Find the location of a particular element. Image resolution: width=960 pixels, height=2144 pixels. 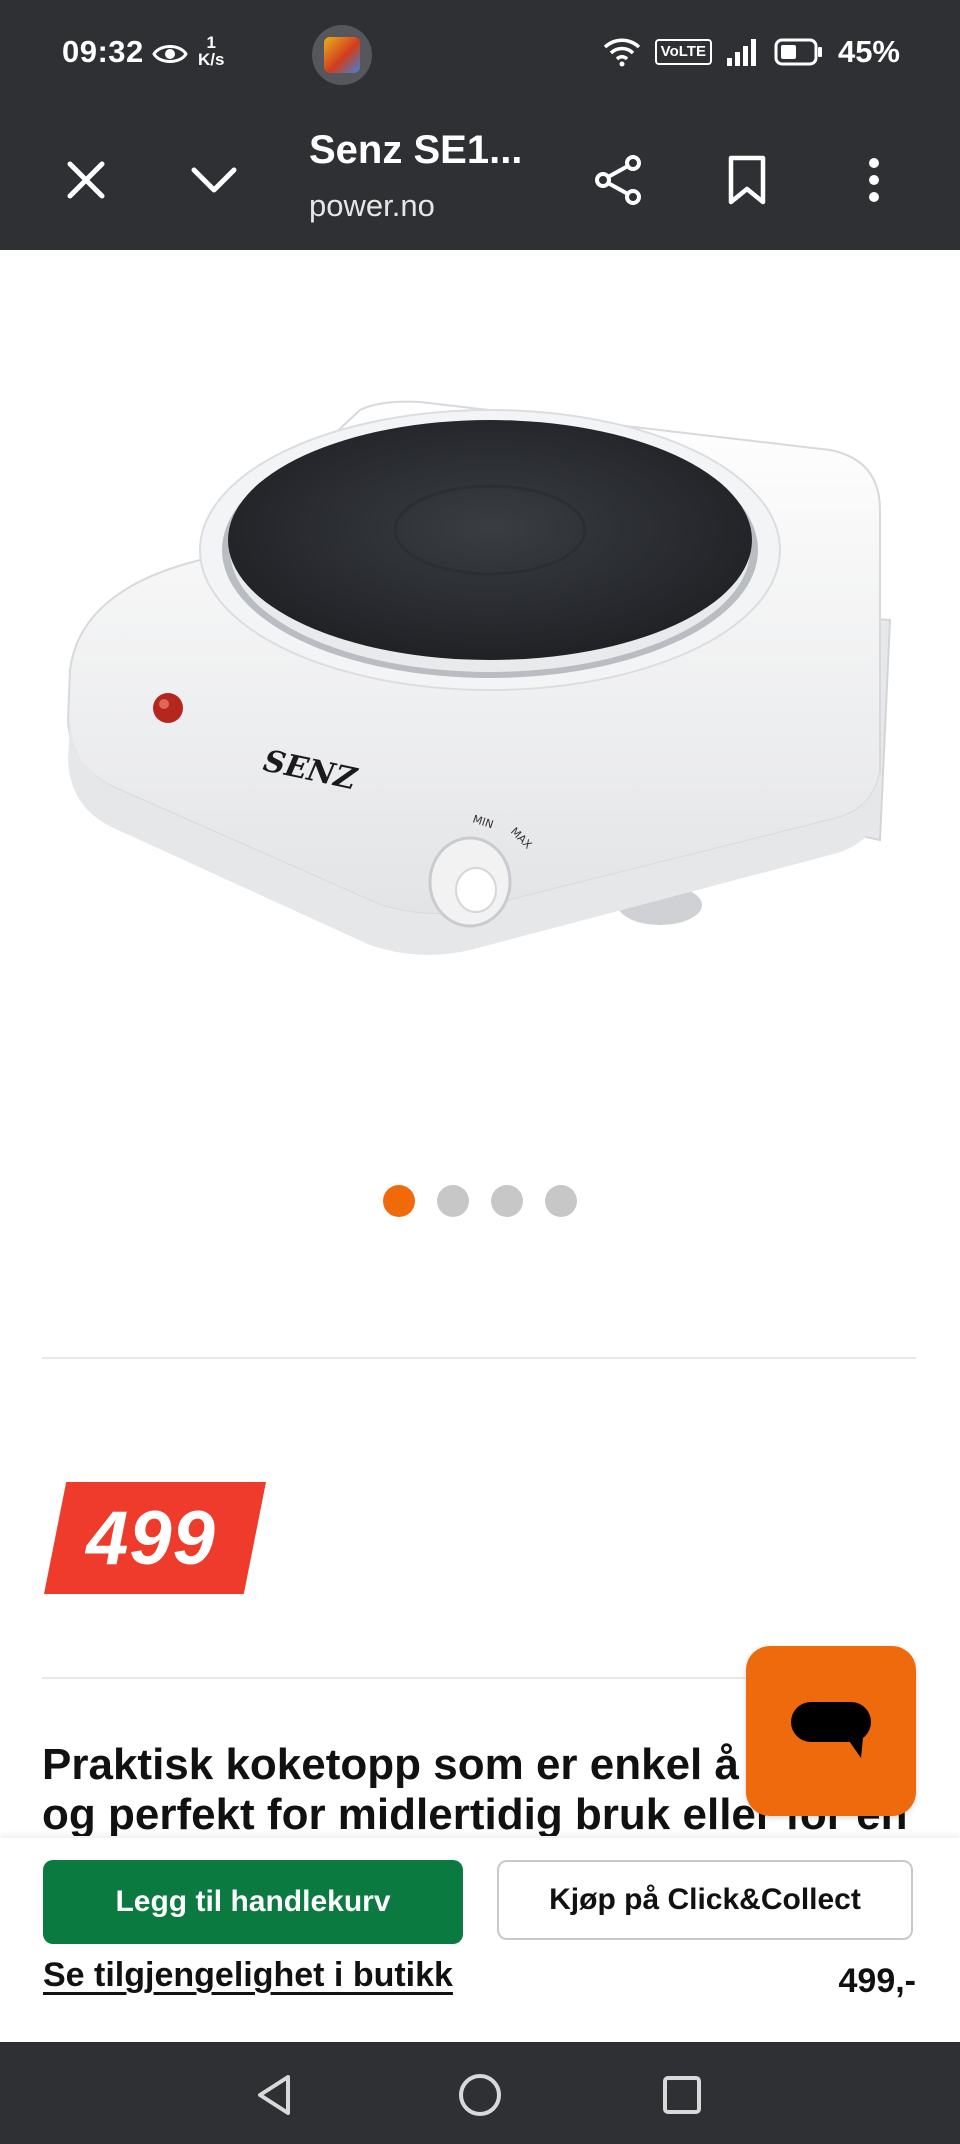

back-triangle-icon is located at coordinates (274, 2095).